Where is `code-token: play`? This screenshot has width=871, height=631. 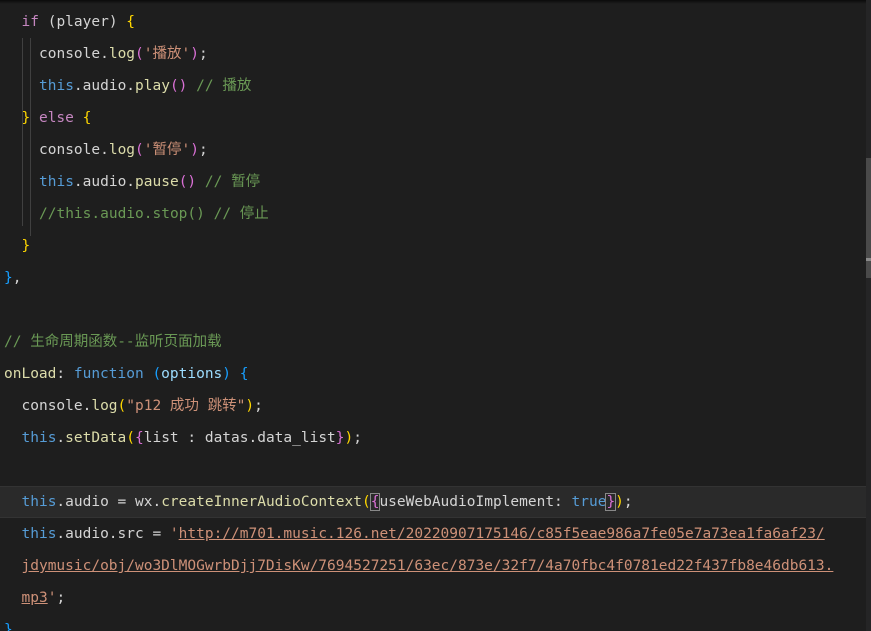
code-token: play is located at coordinates (152, 86).